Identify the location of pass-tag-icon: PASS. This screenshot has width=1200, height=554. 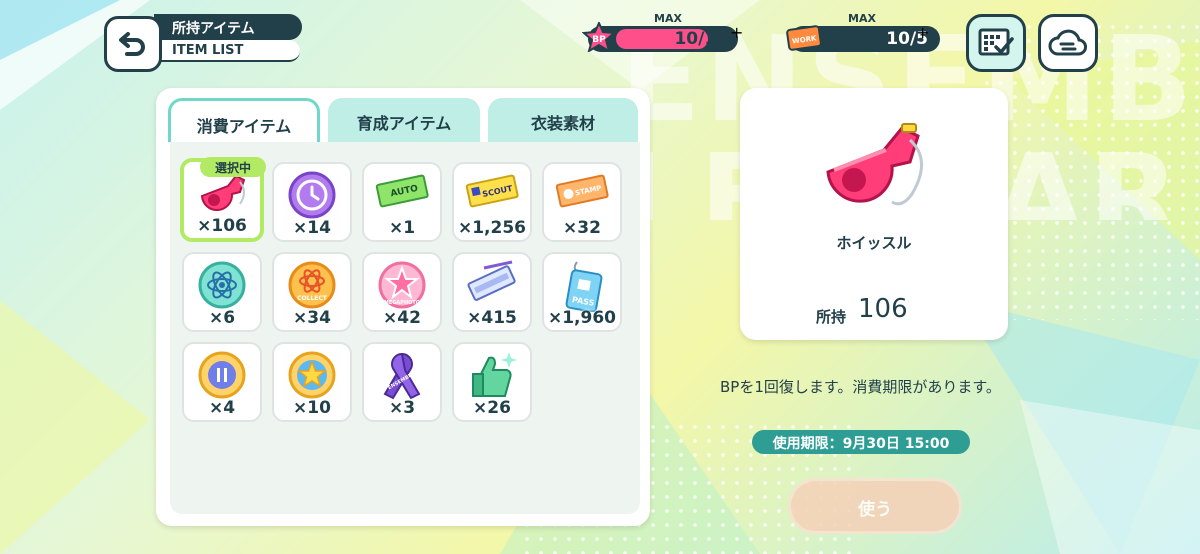
(584, 286).